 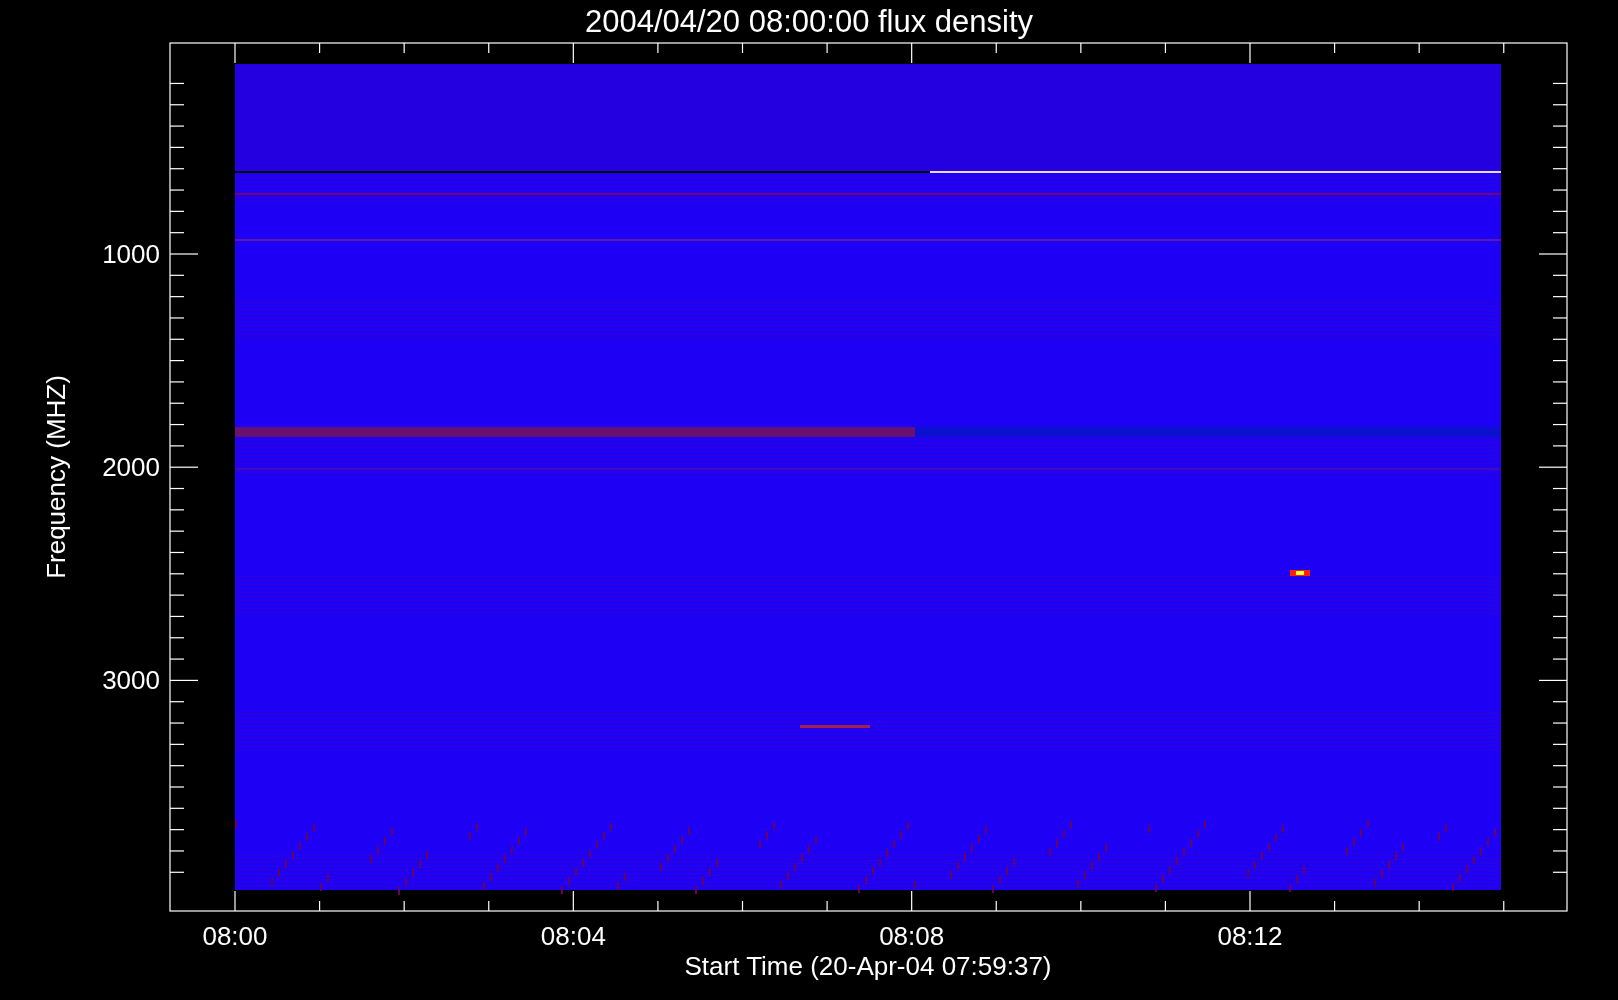 I want to click on y-axis-label: Frequency (MHZ), so click(x=56, y=477).